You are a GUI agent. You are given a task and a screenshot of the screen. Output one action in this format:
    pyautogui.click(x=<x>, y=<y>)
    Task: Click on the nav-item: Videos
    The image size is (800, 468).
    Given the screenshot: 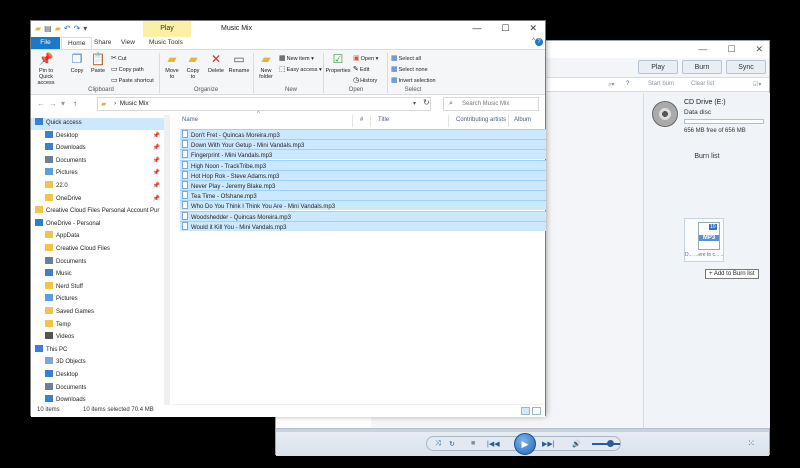 What is the action you would take?
    pyautogui.click(x=97, y=338)
    